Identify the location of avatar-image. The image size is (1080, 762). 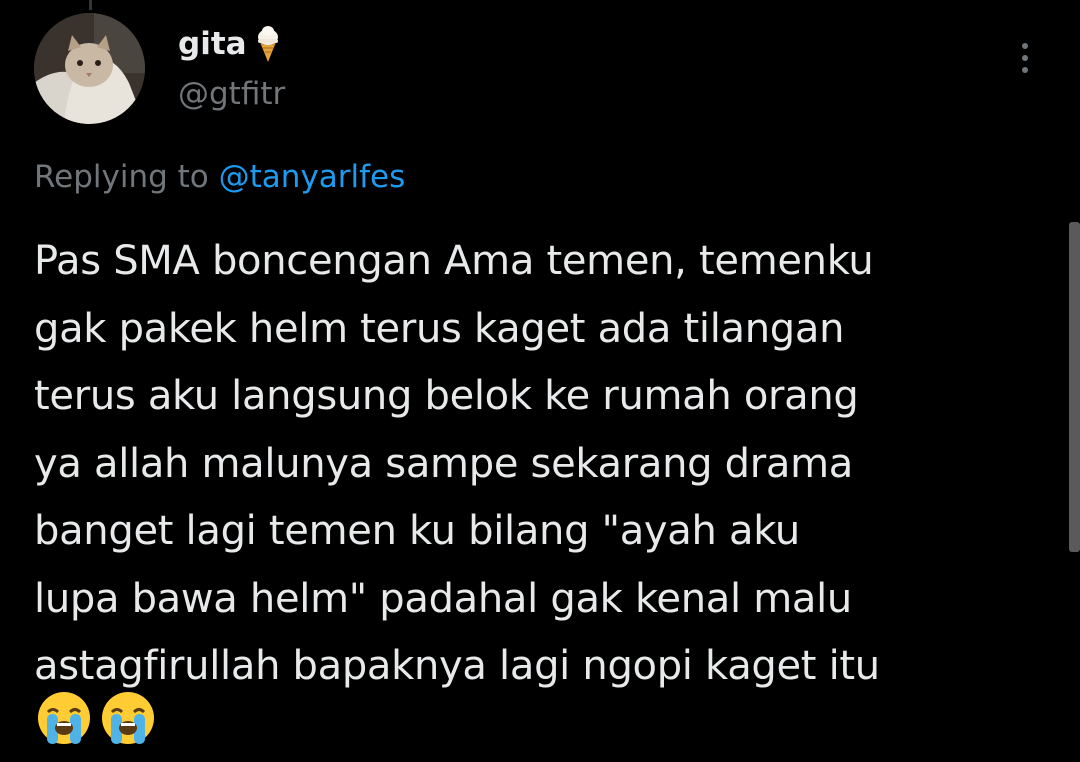
(89, 68).